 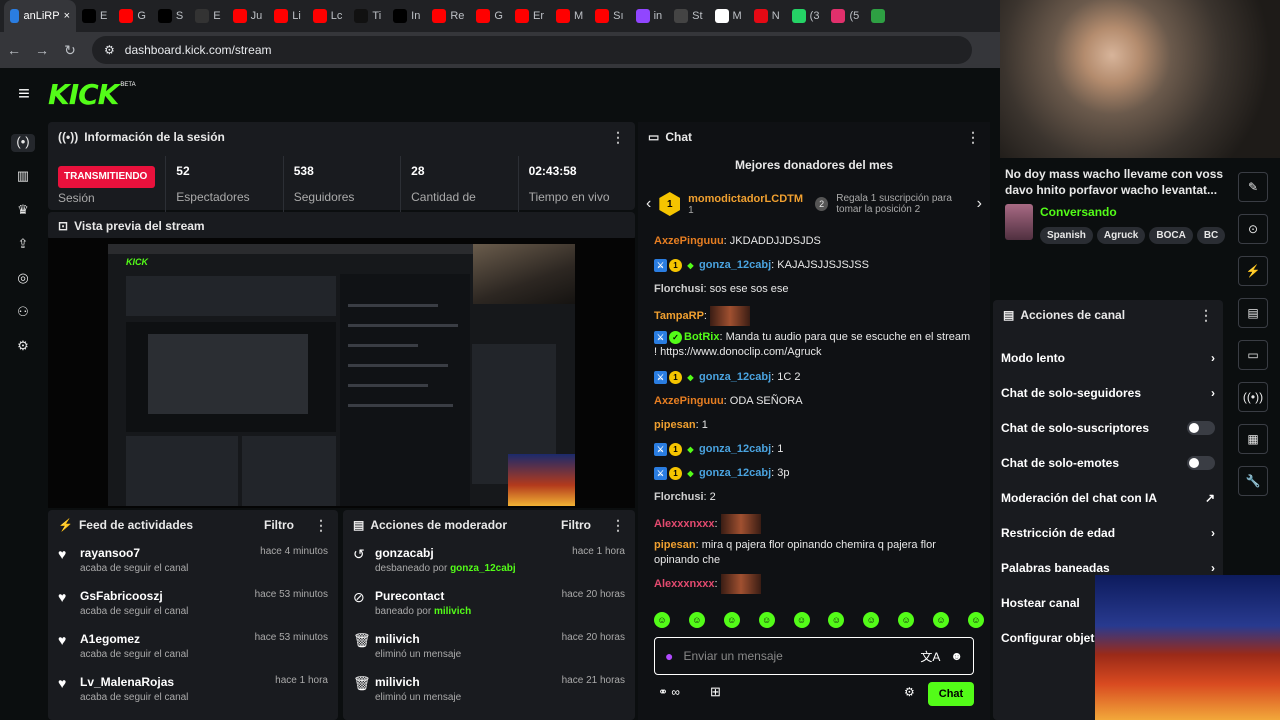 I want to click on browser-tab: In, so click(x=406, y=16).